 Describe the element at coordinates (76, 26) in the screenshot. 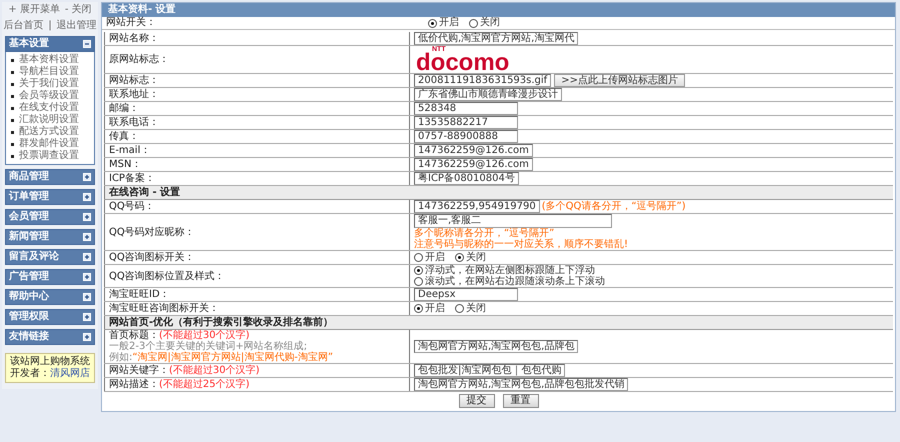

I see `admin-link: 退出管理` at that location.